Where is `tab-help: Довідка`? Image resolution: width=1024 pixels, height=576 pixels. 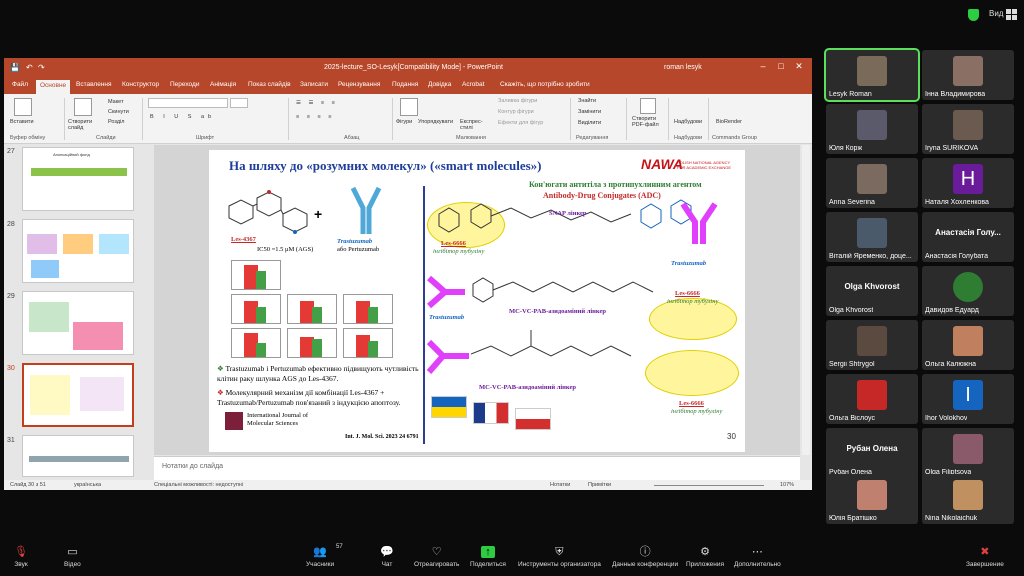 tab-help: Довідка is located at coordinates (439, 84).